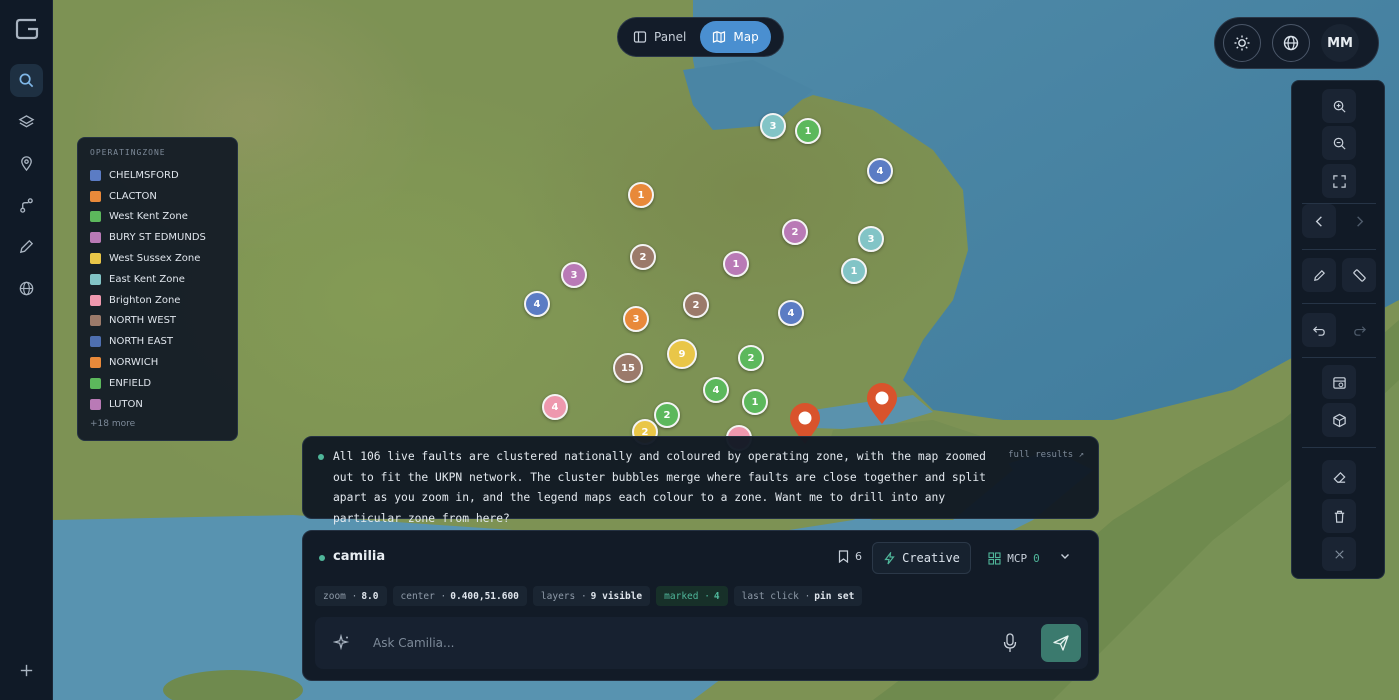  Describe the element at coordinates (157, 175) in the screenshot. I see `legend-item: CHELMSFORD` at that location.